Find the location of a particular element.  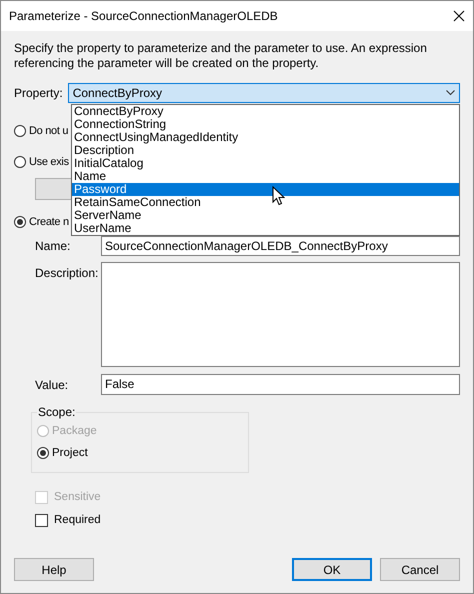

name-label: Name: is located at coordinates (53, 246).